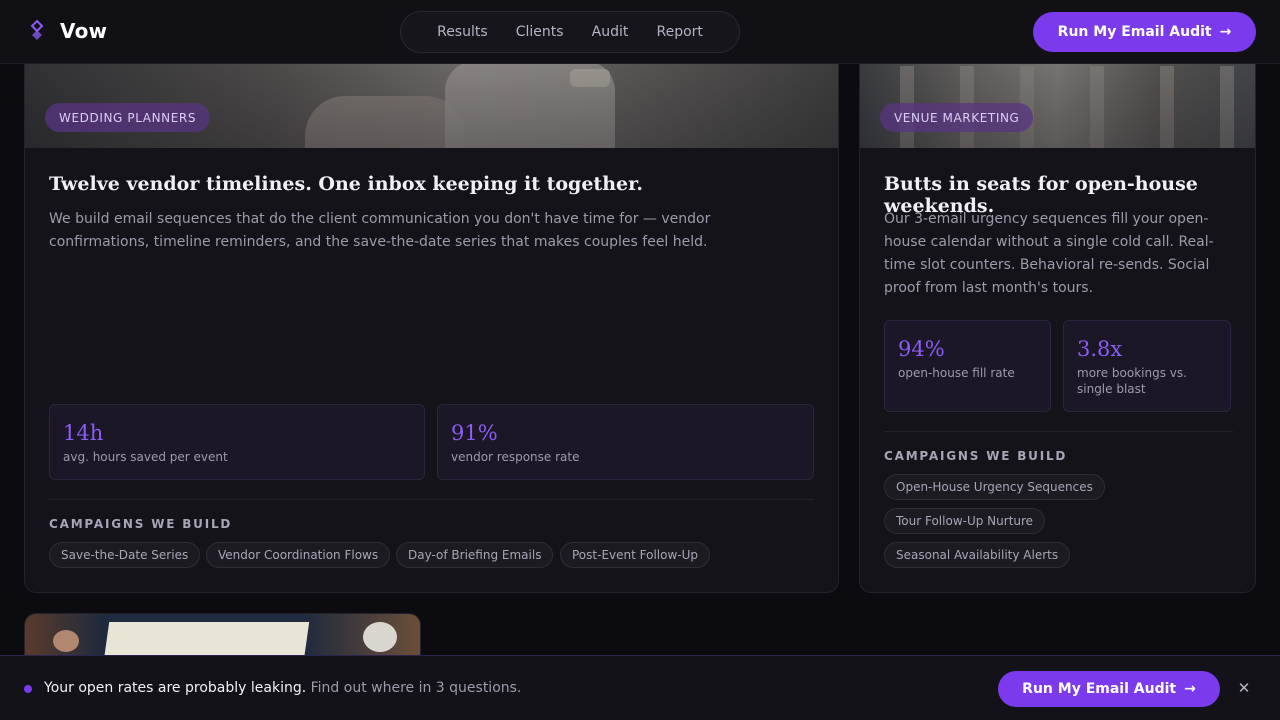 The height and width of the screenshot is (720, 1280). What do you see at coordinates (956, 373) in the screenshot?
I see `stat-label: open-house fill rate` at bounding box center [956, 373].